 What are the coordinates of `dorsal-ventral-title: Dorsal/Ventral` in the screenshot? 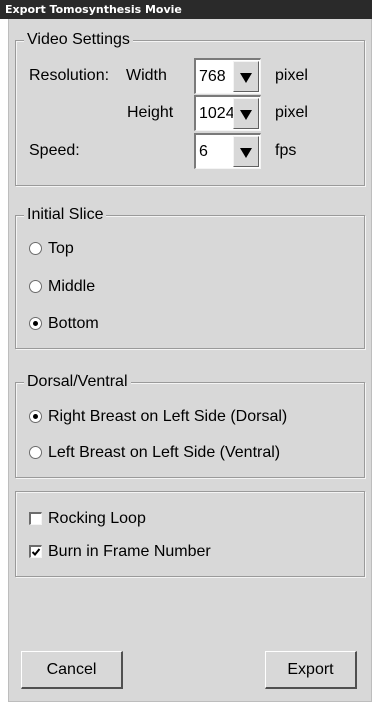 It's located at (77, 382).